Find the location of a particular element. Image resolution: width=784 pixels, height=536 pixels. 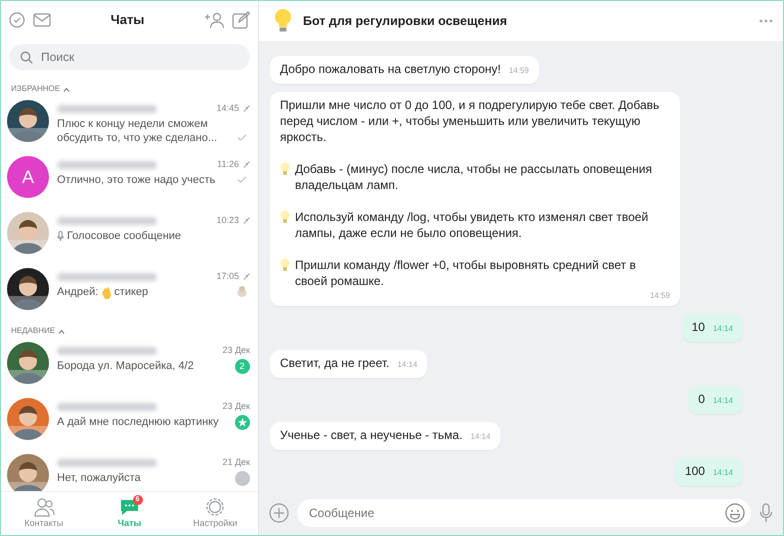

sticker-thumbnail-icon is located at coordinates (242, 291).